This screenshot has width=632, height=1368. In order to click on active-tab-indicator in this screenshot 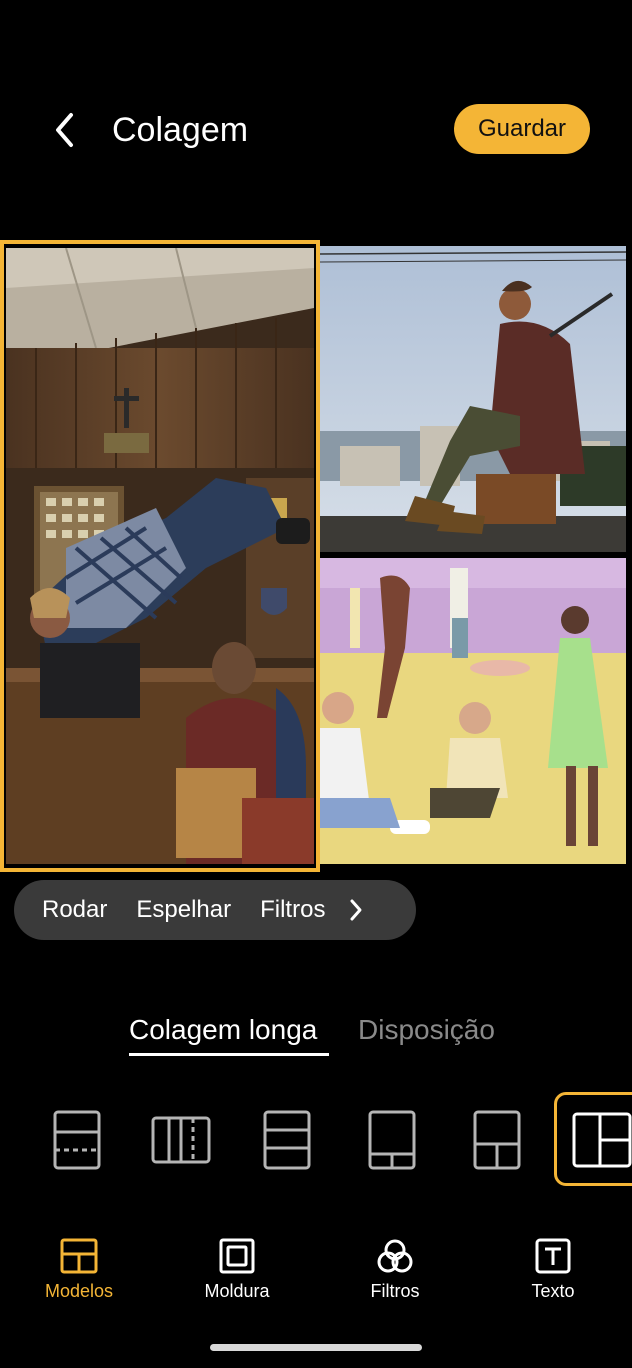, I will do `click(229, 1054)`.